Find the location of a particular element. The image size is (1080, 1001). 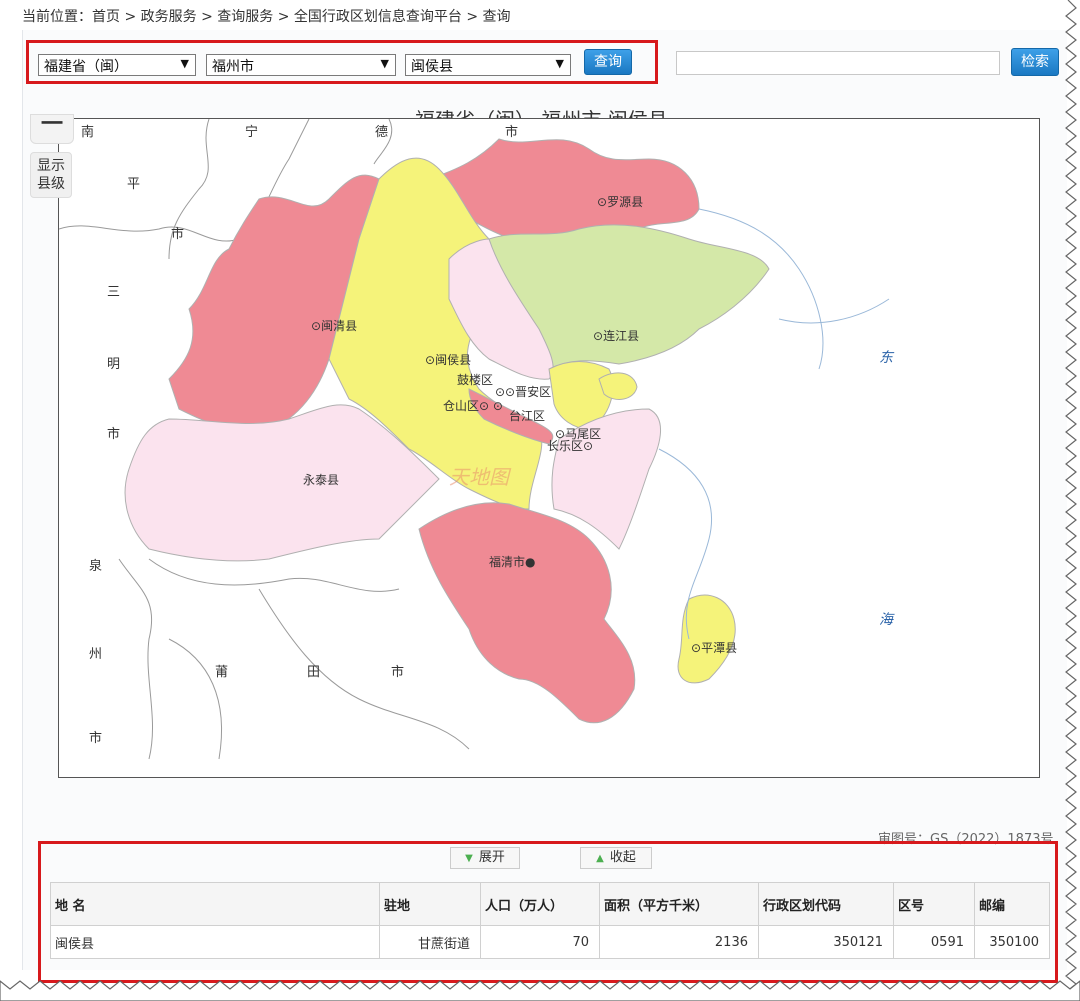

outer-label-shi-3: 市 is located at coordinates (114, 434).